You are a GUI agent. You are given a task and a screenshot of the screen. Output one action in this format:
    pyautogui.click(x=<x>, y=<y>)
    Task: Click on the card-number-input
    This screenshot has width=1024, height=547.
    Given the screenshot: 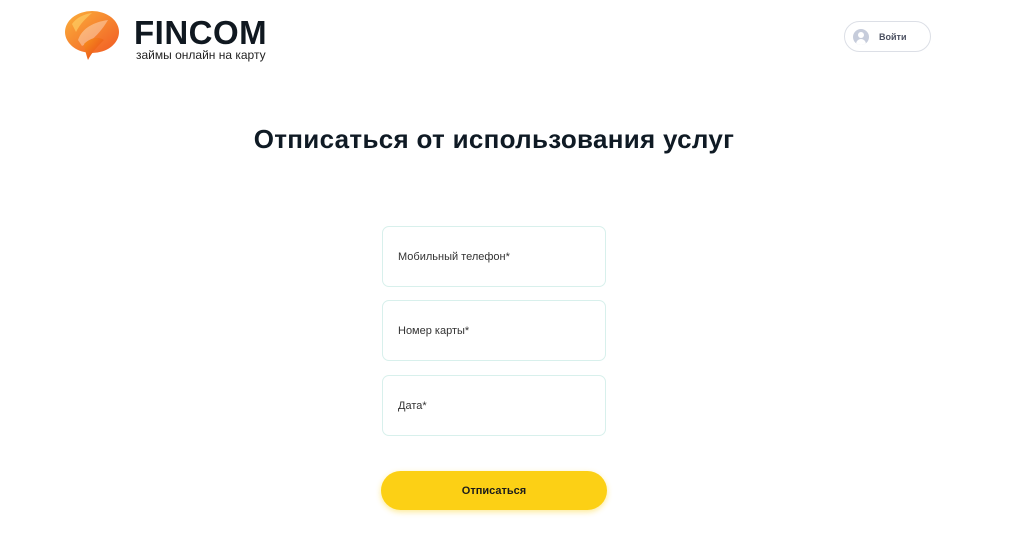 What is the action you would take?
    pyautogui.click(x=494, y=330)
    